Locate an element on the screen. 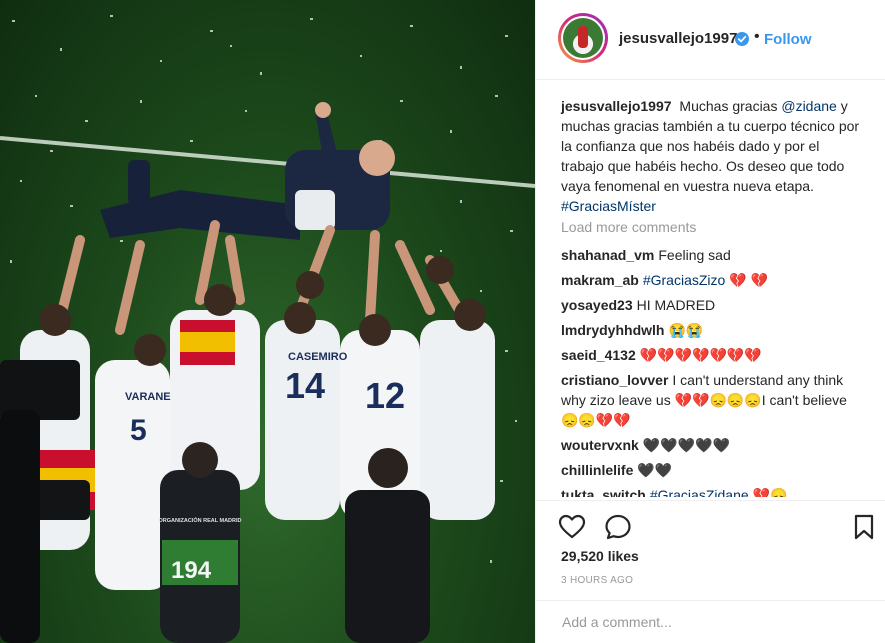 This screenshot has width=885, height=643. vest-text: ORGANIZACIÓN REAL MADRID is located at coordinates (199, 520).